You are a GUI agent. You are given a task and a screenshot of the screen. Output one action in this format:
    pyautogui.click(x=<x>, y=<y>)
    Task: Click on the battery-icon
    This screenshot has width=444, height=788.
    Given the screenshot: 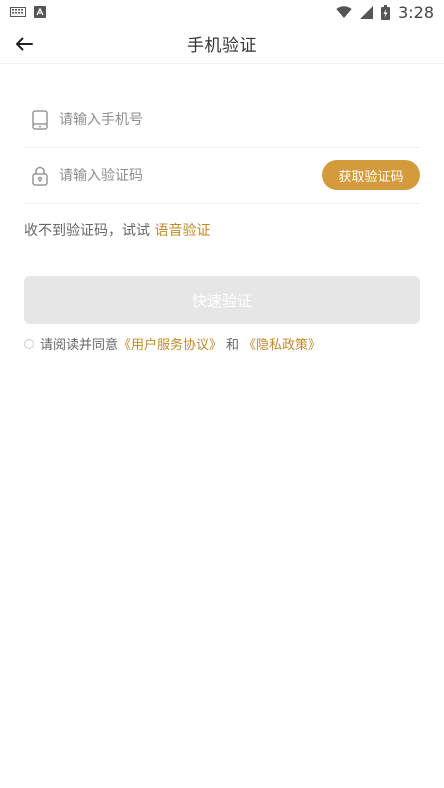 What is the action you would take?
    pyautogui.click(x=386, y=12)
    